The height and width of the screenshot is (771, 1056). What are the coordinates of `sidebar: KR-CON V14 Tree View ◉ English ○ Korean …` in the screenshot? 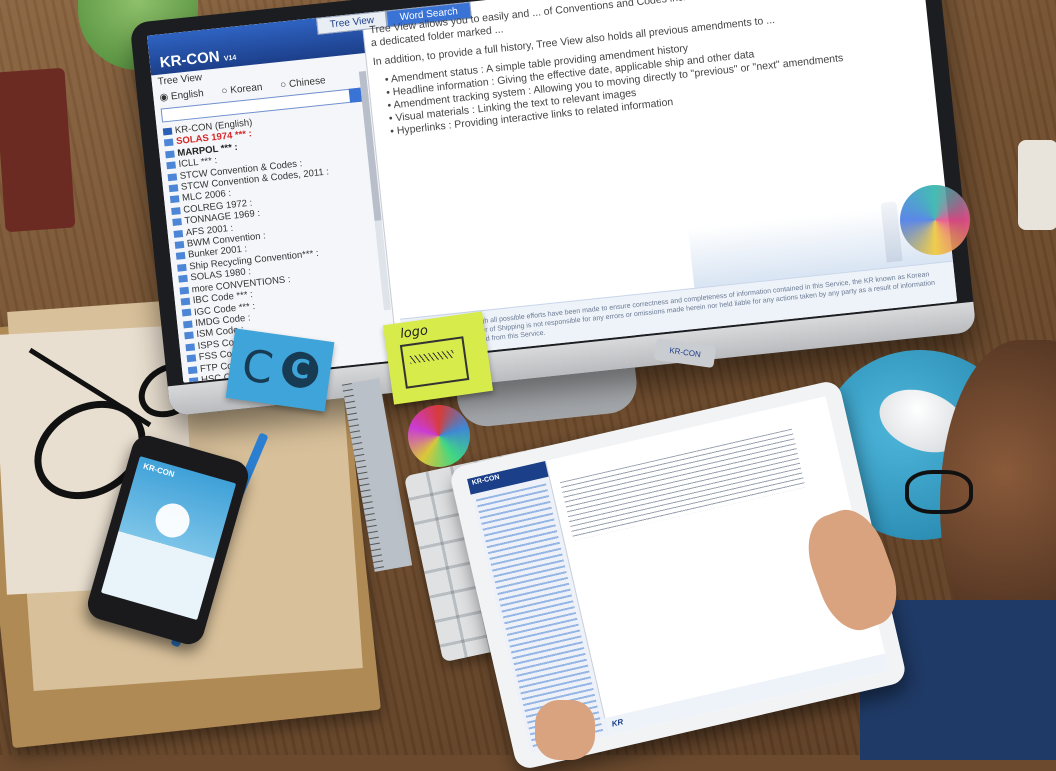 It's located at (272, 198).